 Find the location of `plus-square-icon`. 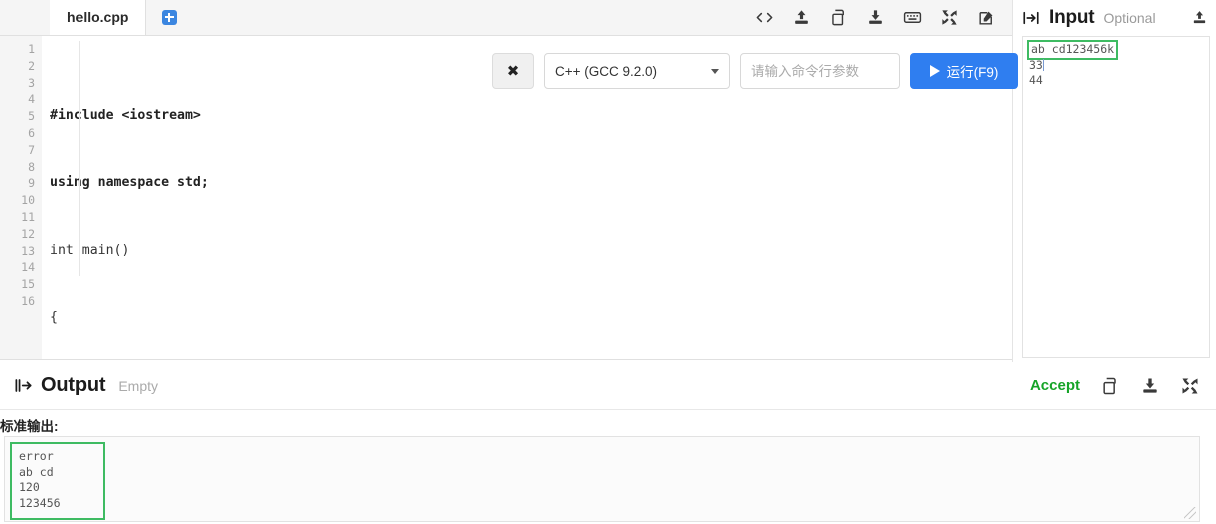

plus-square-icon is located at coordinates (169, 17).